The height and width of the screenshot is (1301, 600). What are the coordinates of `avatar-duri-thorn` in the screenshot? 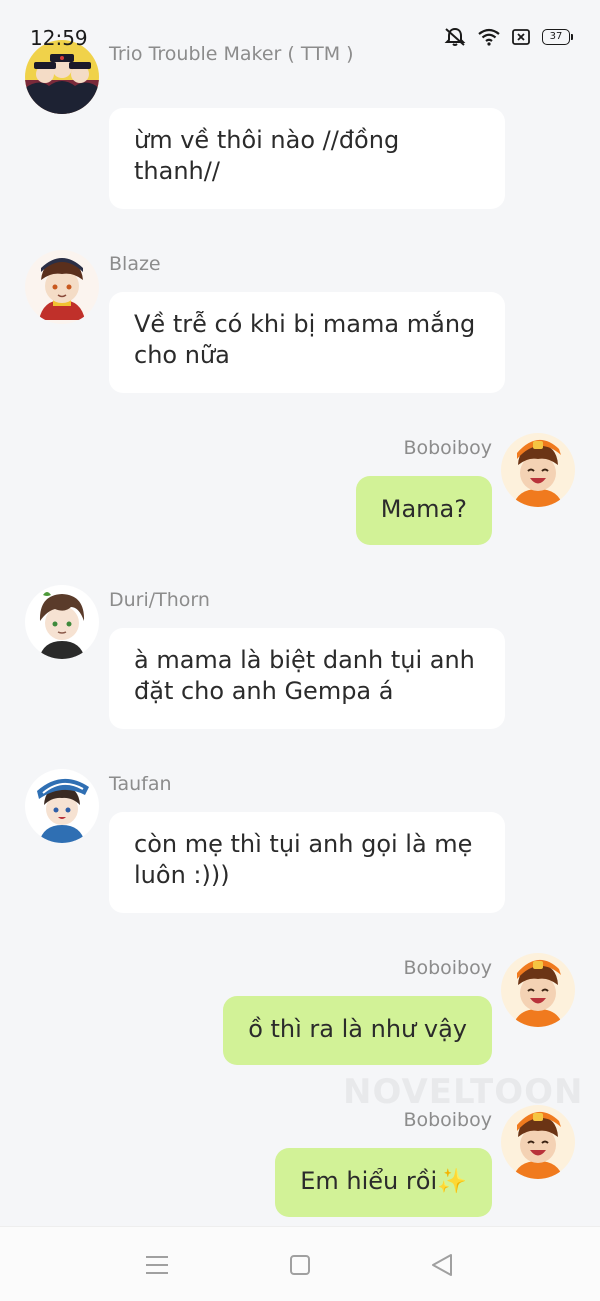 It's located at (62, 622).